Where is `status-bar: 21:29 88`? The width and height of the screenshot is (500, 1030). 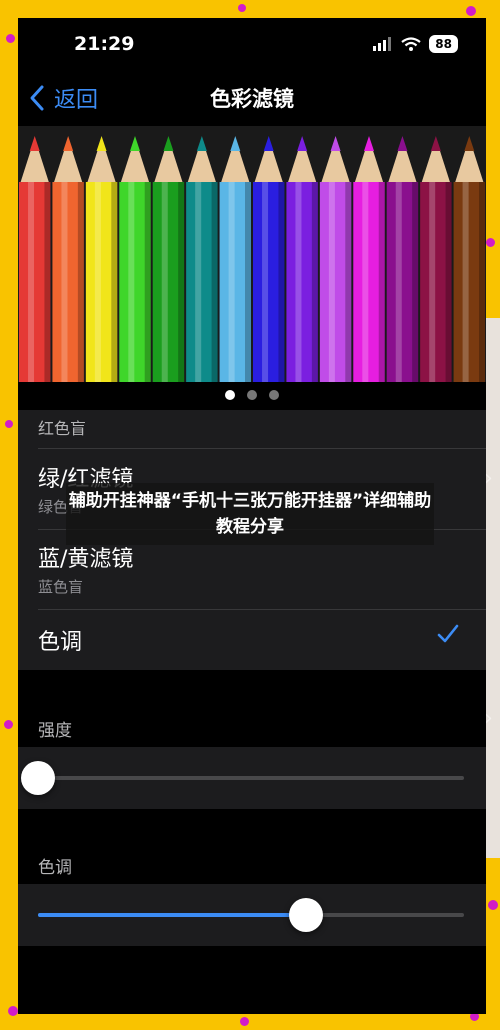 status-bar: 21:29 88 is located at coordinates (252, 46).